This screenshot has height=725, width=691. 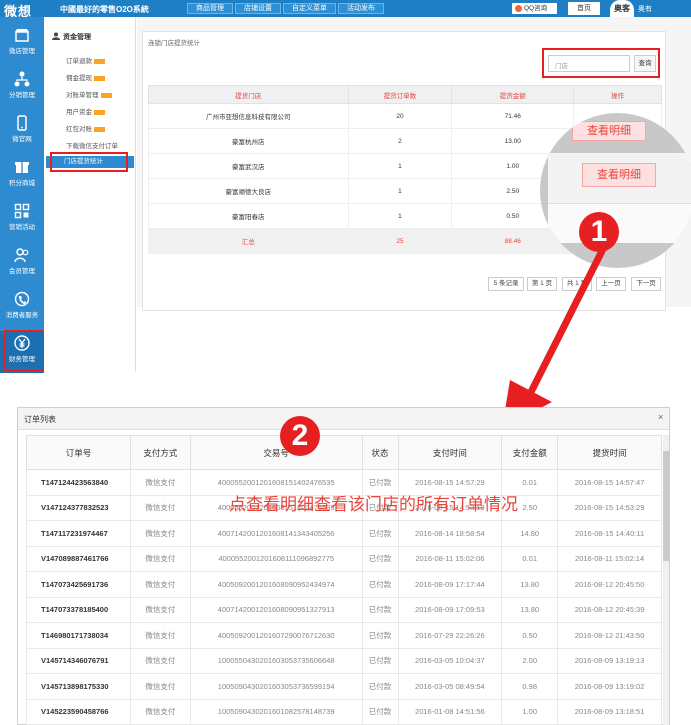 What do you see at coordinates (22, 79) in the screenshot?
I see `distribution-icon` at bounding box center [22, 79].